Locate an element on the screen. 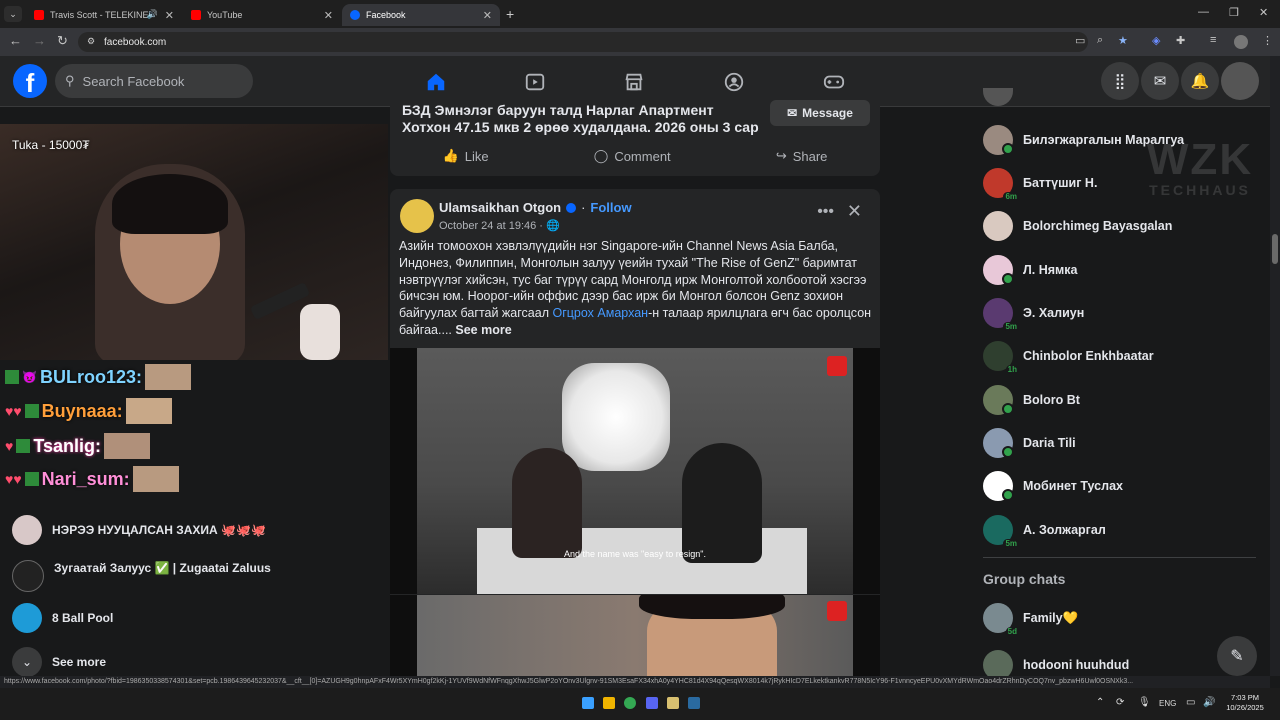 The height and width of the screenshot is (720, 1280). tab-title: Facebook is located at coordinates (386, 15).